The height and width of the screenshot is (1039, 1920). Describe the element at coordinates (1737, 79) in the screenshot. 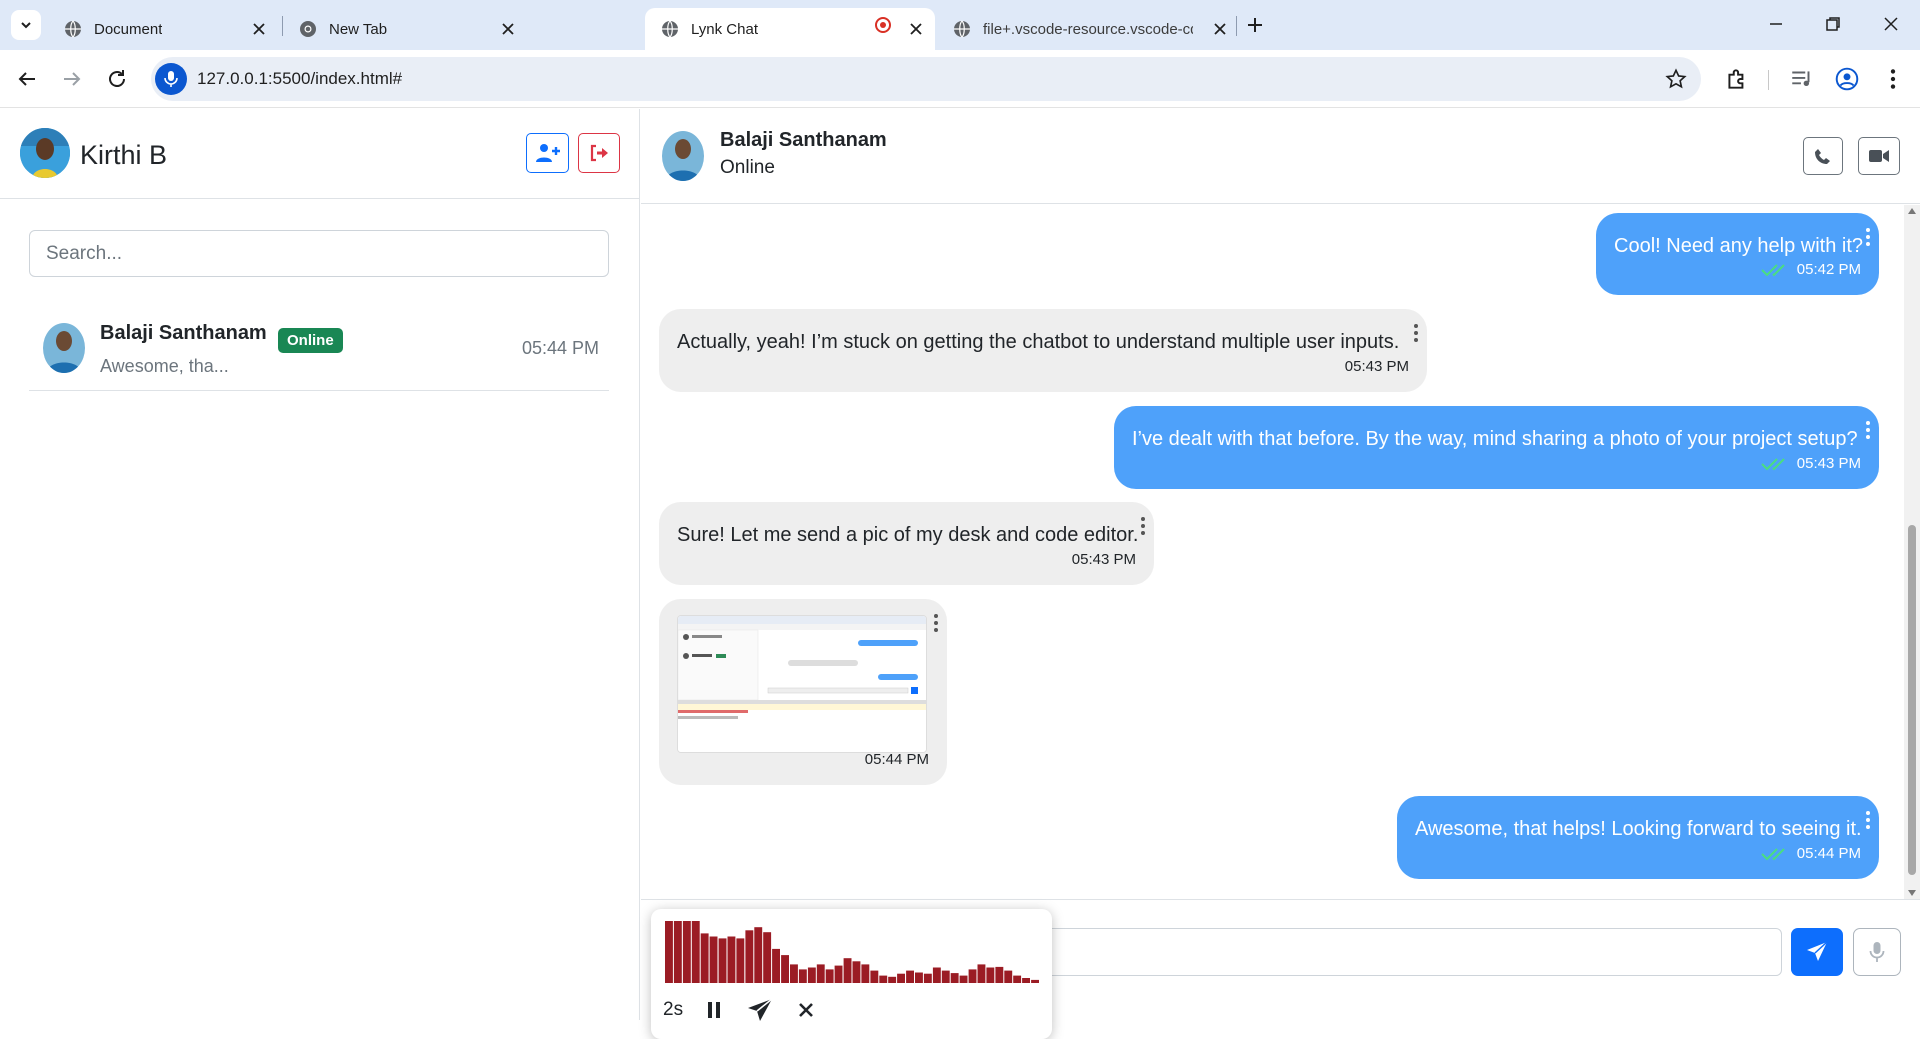

I see `extensions-icon` at that location.